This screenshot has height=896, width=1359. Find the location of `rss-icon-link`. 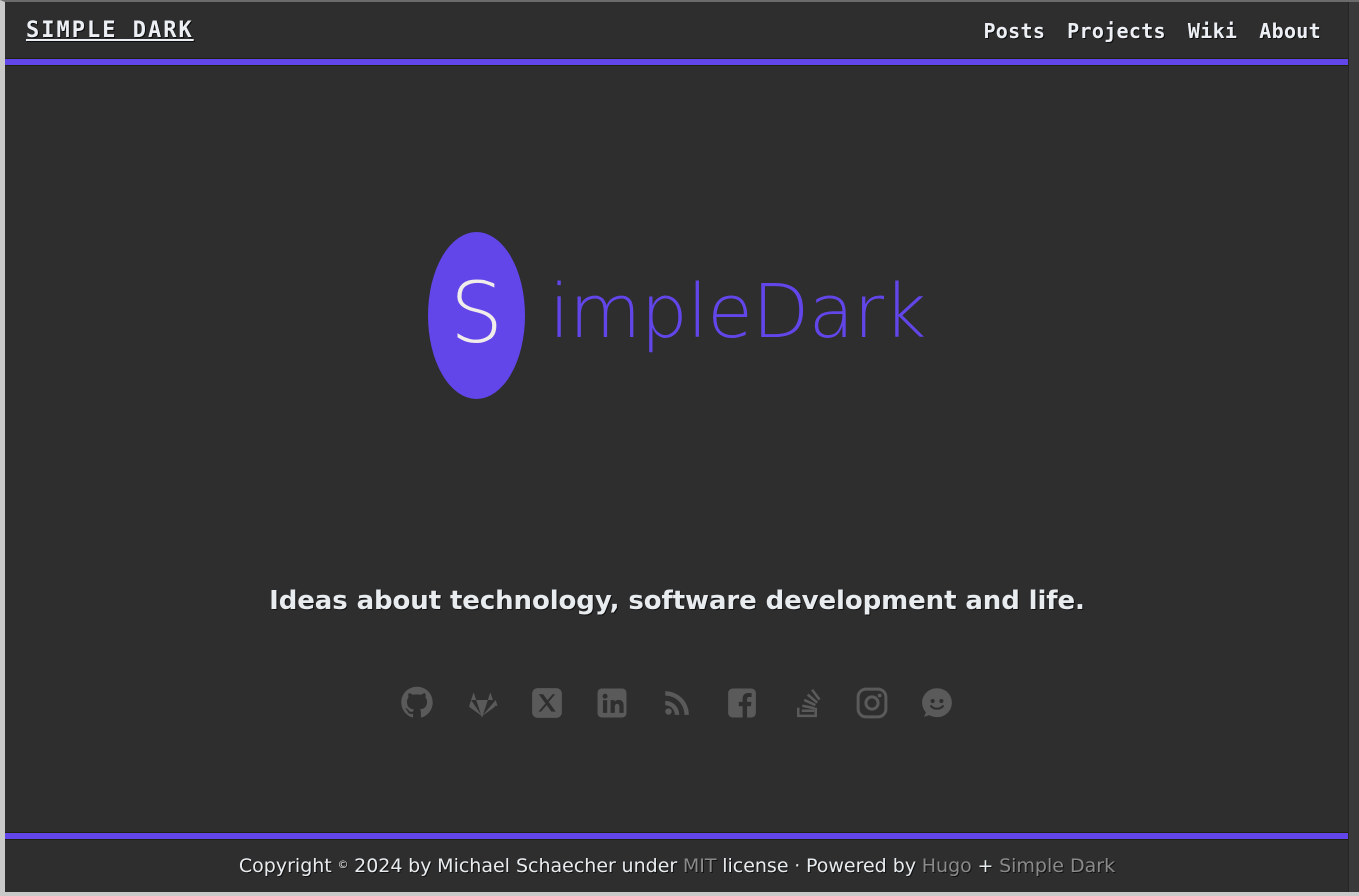

rss-icon-link is located at coordinates (677, 703).